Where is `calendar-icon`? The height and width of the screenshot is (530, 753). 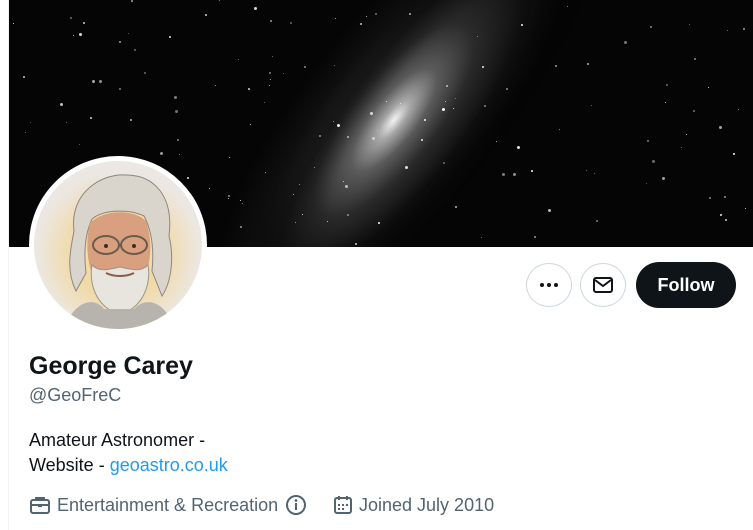
calendar-icon is located at coordinates (343, 505).